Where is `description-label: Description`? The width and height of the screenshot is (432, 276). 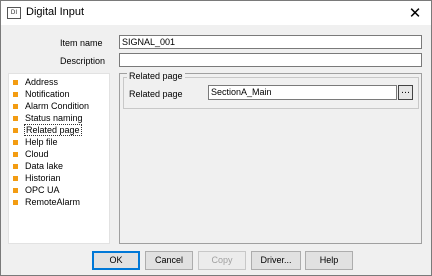
description-label: Description is located at coordinates (83, 61).